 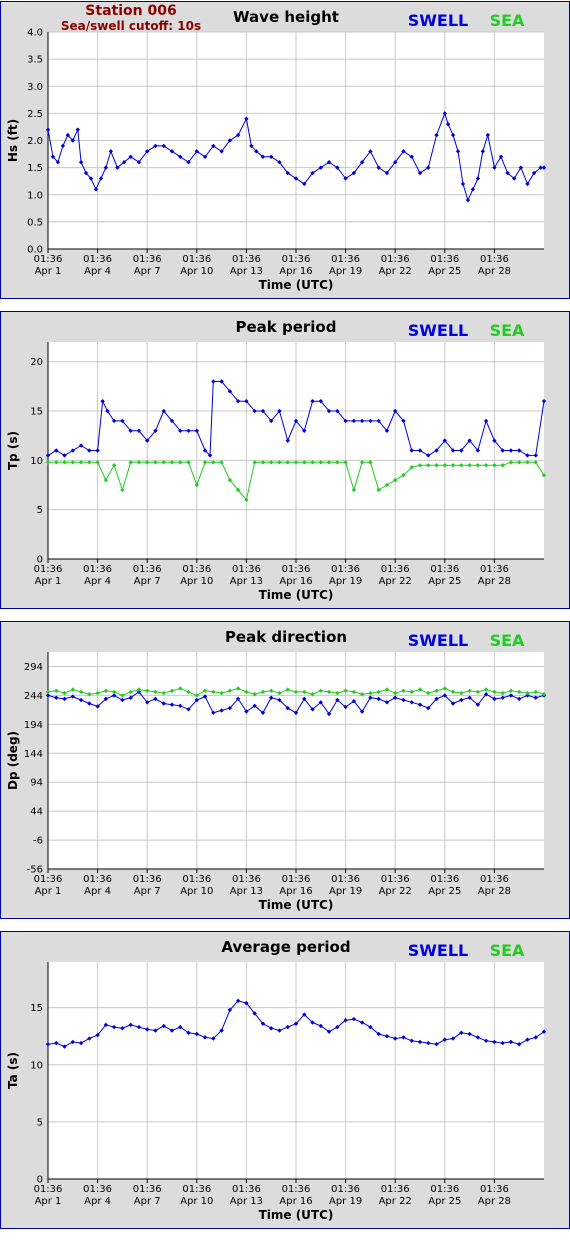 What do you see at coordinates (130, 11) in the screenshot?
I see `station-name: Station 006` at bounding box center [130, 11].